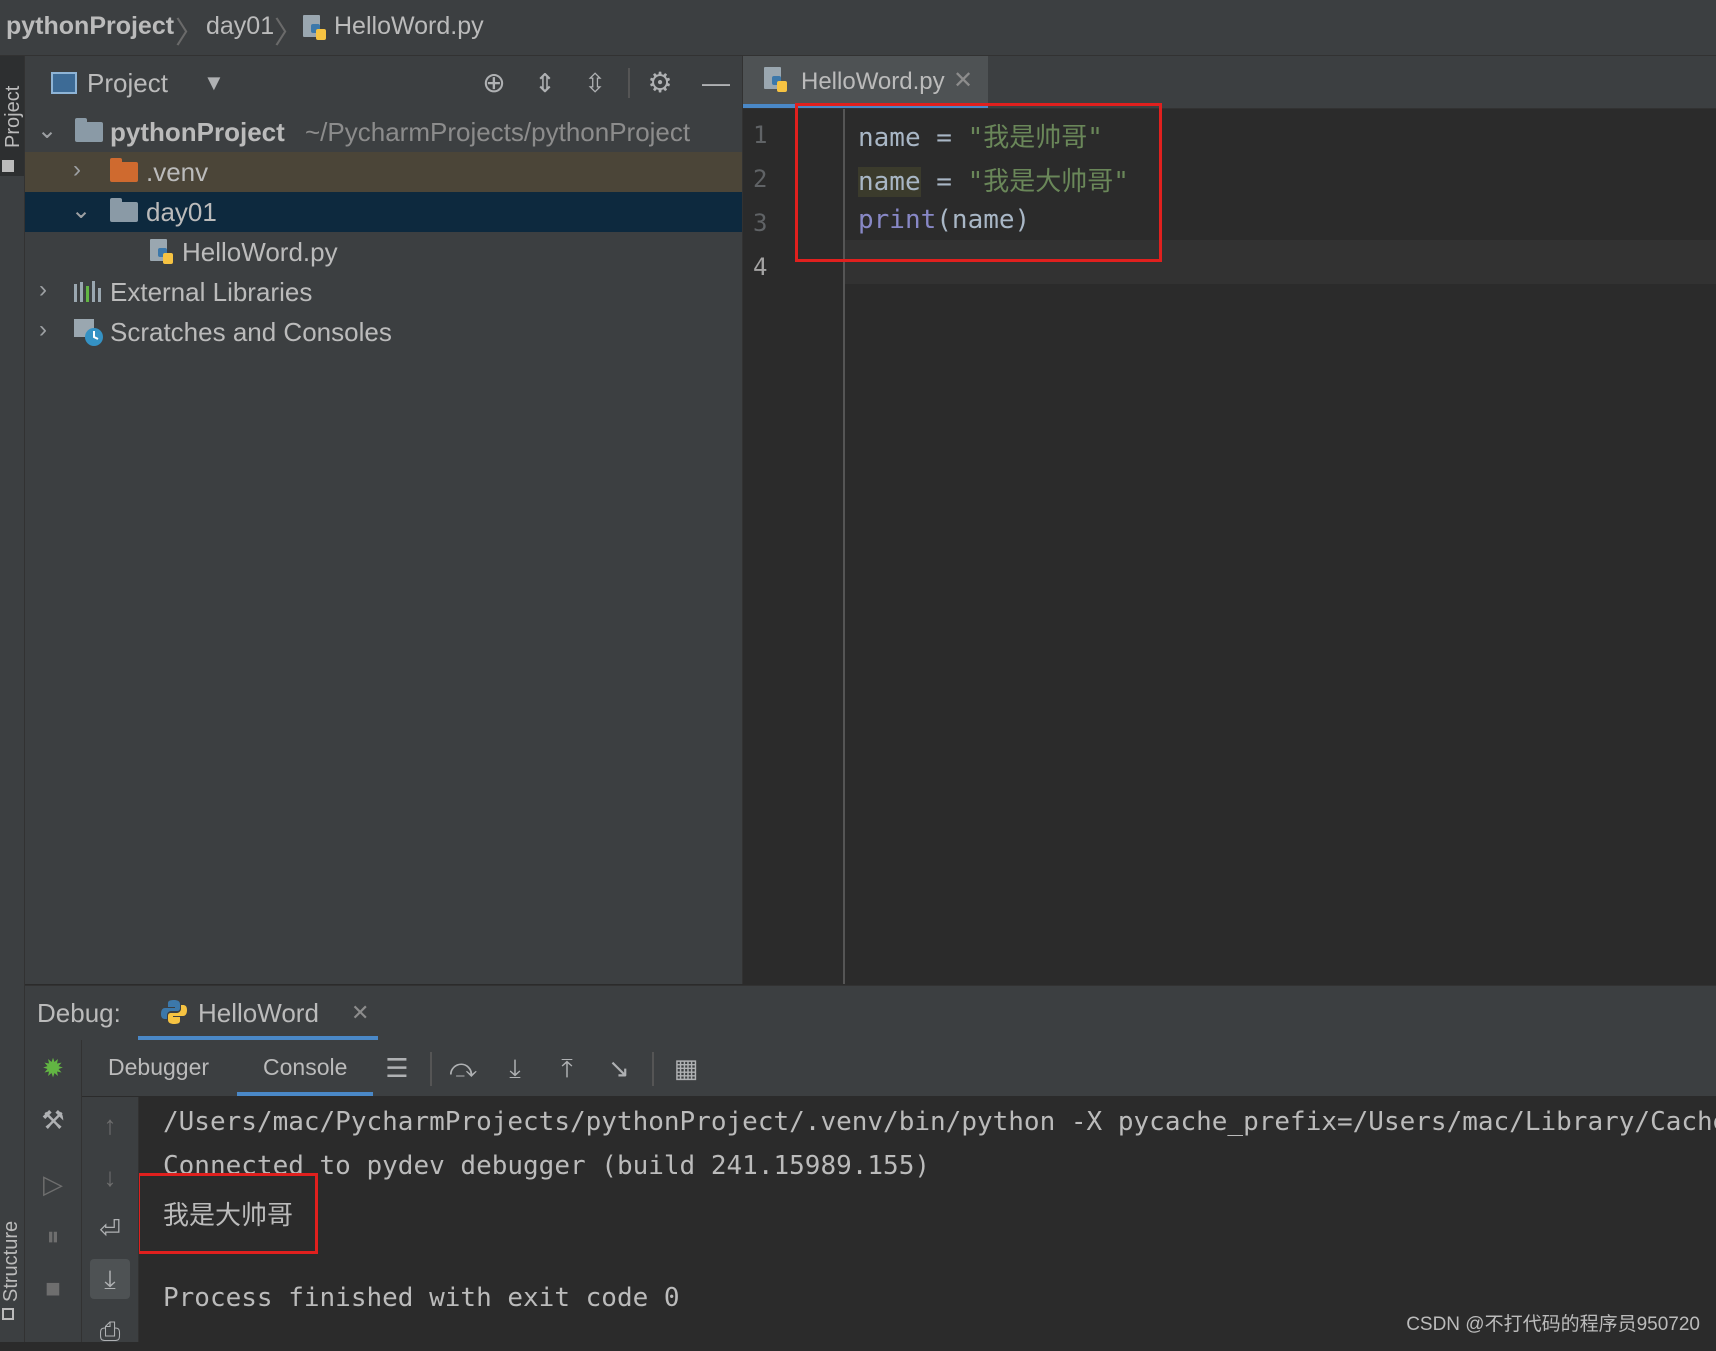 This screenshot has height=1351, width=1716. I want to click on watermark: CSDN @不打代码的程序员950720, so click(1553, 1324).